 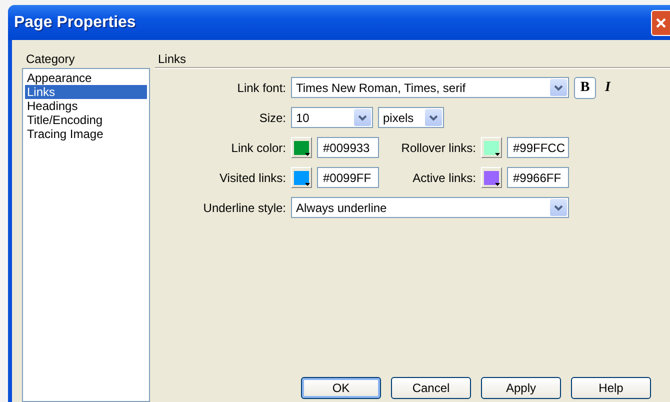 What do you see at coordinates (341, 388) in the screenshot?
I see `dialog-button: OK` at bounding box center [341, 388].